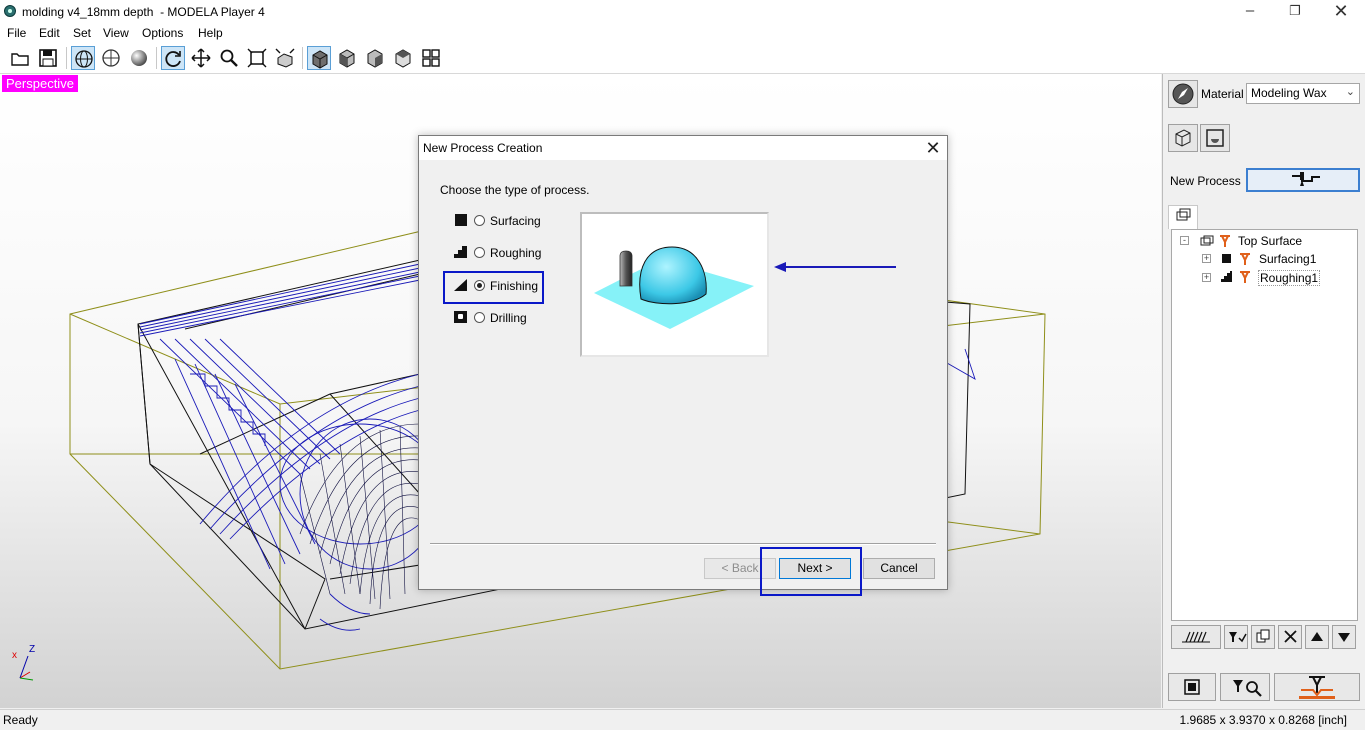 The width and height of the screenshot is (1365, 730). I want to click on move-up-button, so click(1317, 637).